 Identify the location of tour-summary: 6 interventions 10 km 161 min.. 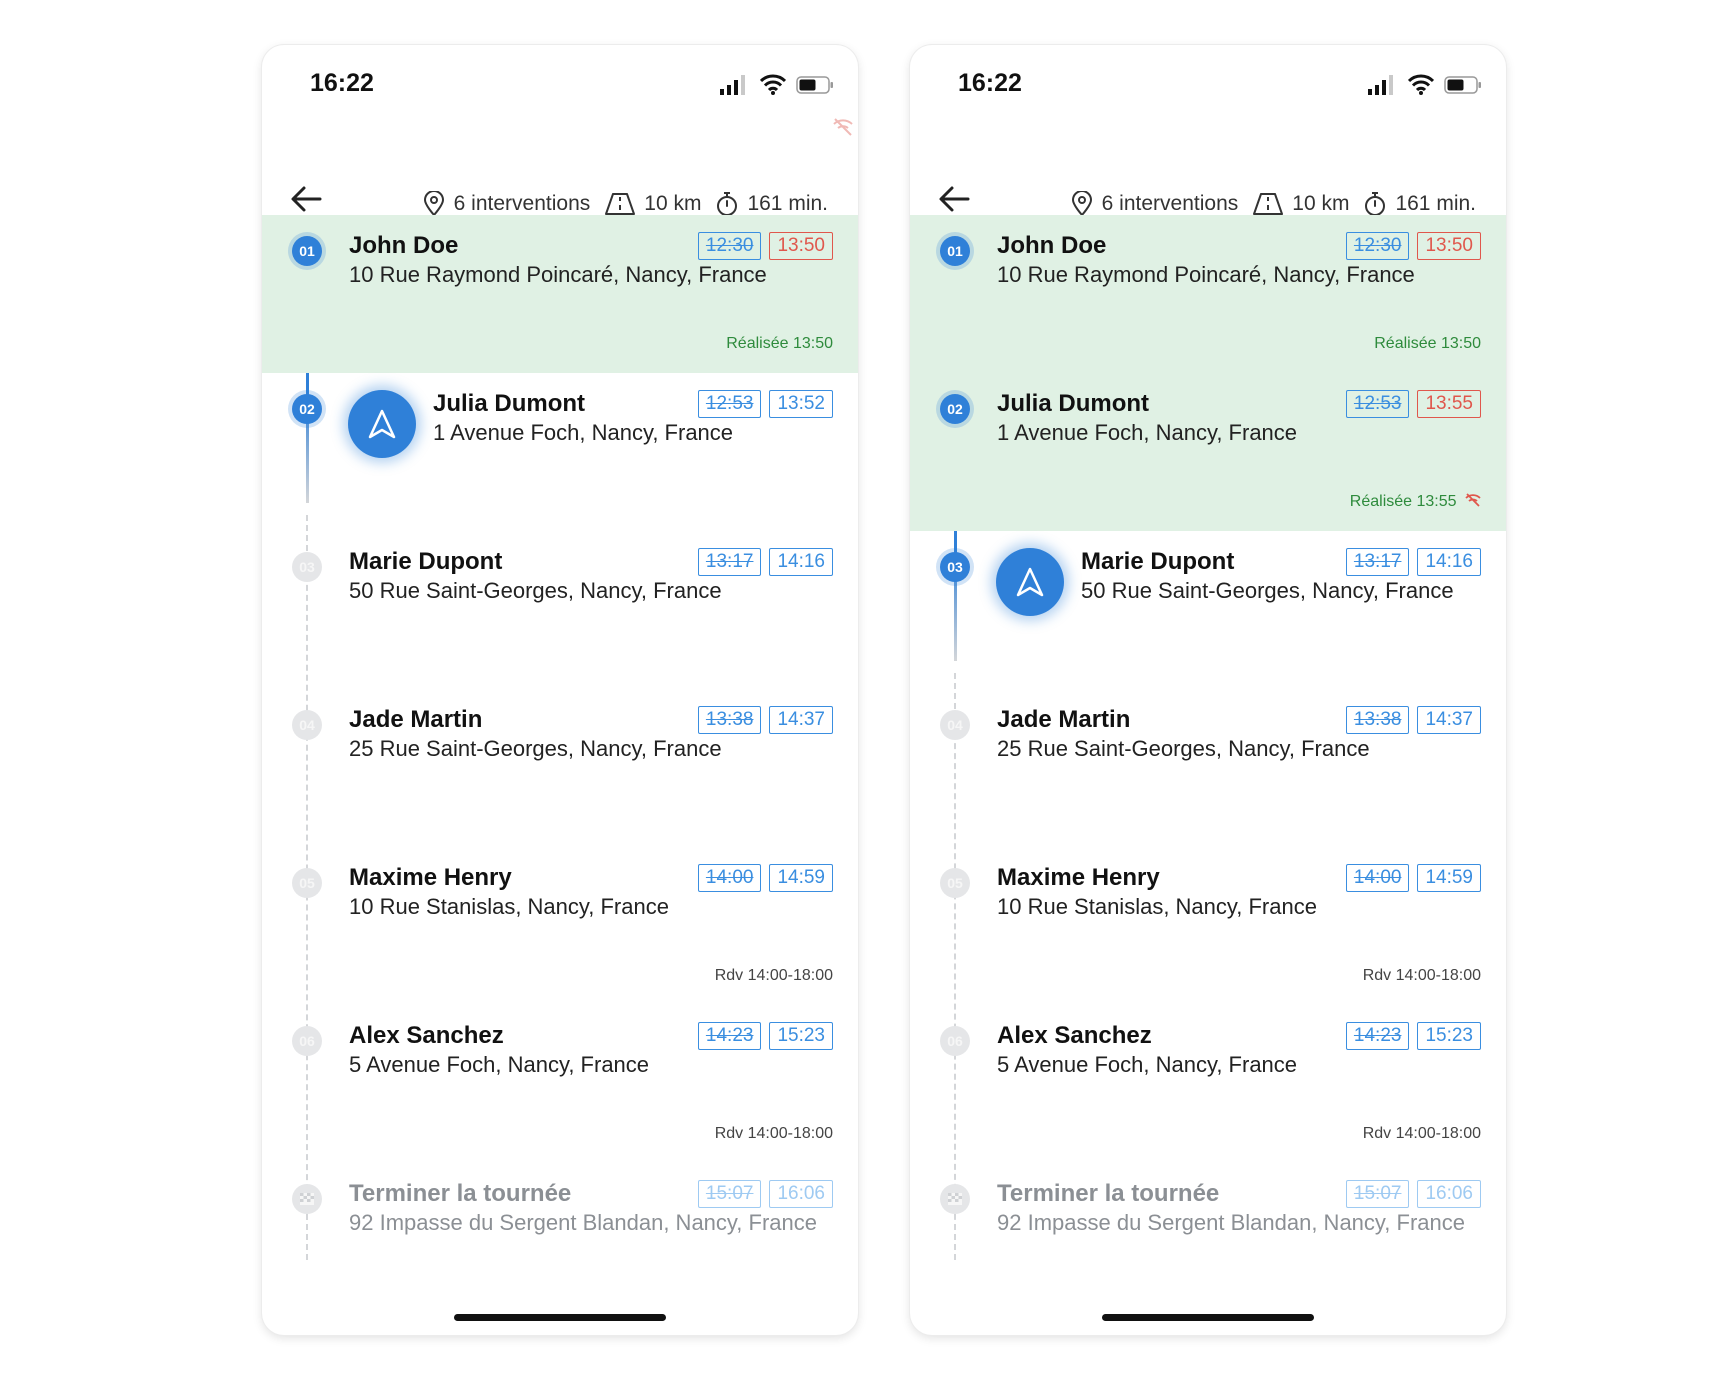
(625, 204).